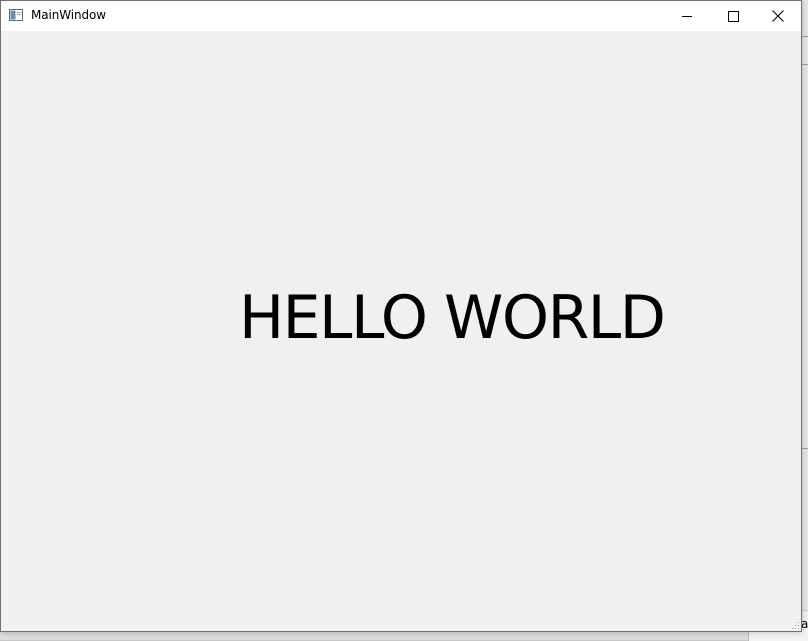  What do you see at coordinates (68, 15) in the screenshot?
I see `window-title: MainWindow` at bounding box center [68, 15].